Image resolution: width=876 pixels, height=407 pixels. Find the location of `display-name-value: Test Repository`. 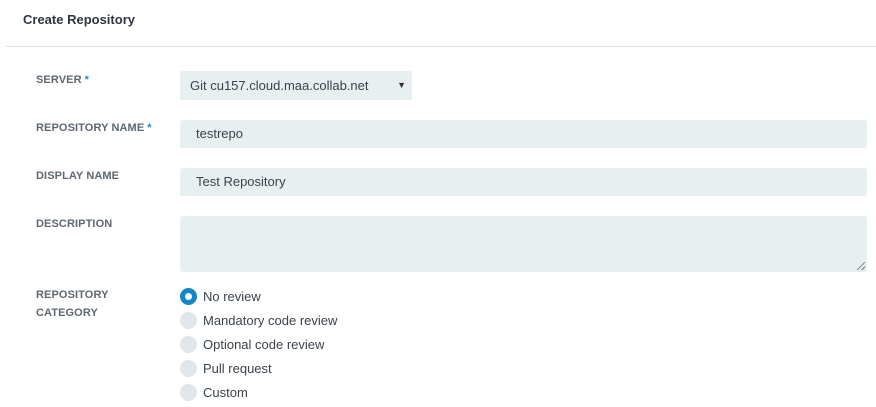

display-name-value: Test Repository is located at coordinates (241, 181).